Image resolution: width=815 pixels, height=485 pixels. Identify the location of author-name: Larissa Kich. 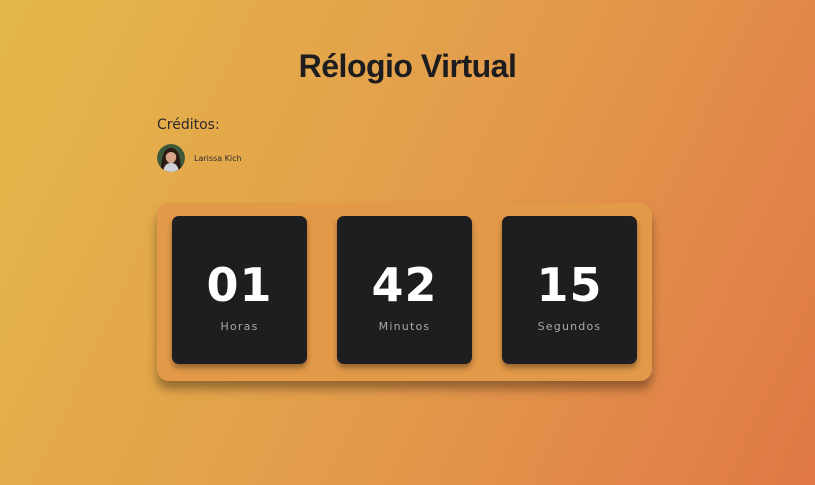
(218, 158).